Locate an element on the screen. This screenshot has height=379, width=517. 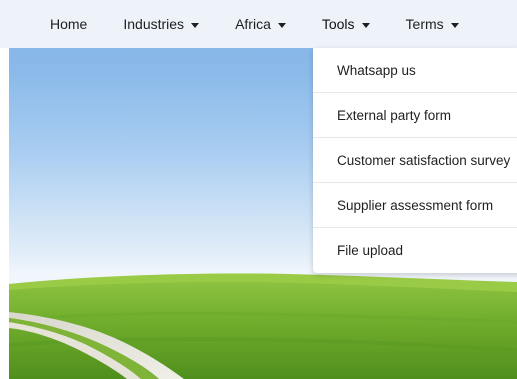
menu-item-label: Whatsapp us is located at coordinates (376, 70).